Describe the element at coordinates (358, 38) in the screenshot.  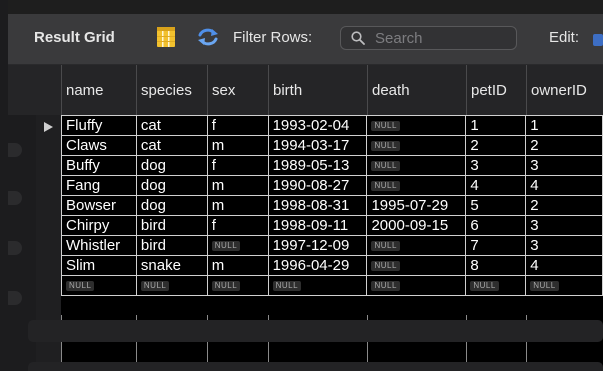
I see `magnifier-icon` at that location.